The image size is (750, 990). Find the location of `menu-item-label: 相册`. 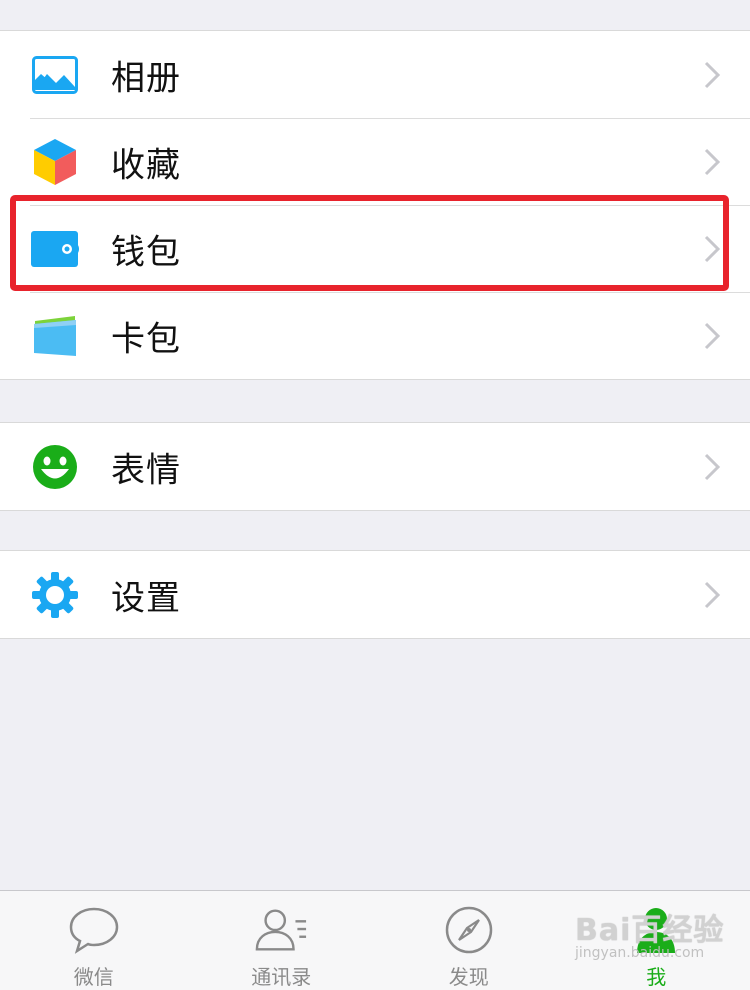

menu-item-label: 相册 is located at coordinates (146, 78).